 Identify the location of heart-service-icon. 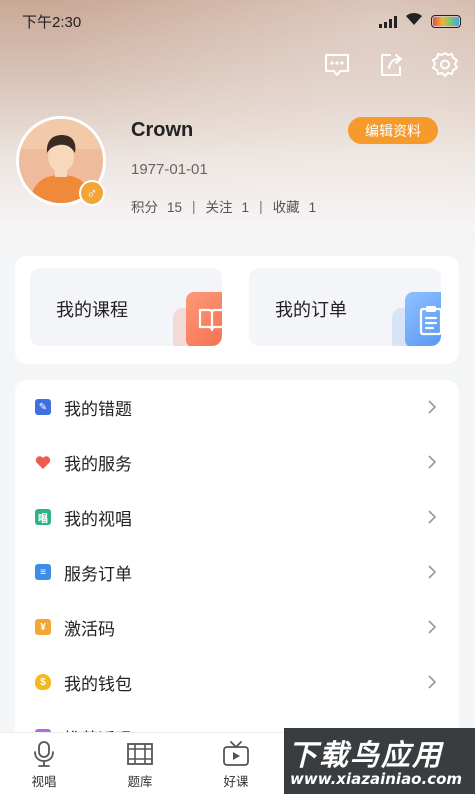
(43, 462).